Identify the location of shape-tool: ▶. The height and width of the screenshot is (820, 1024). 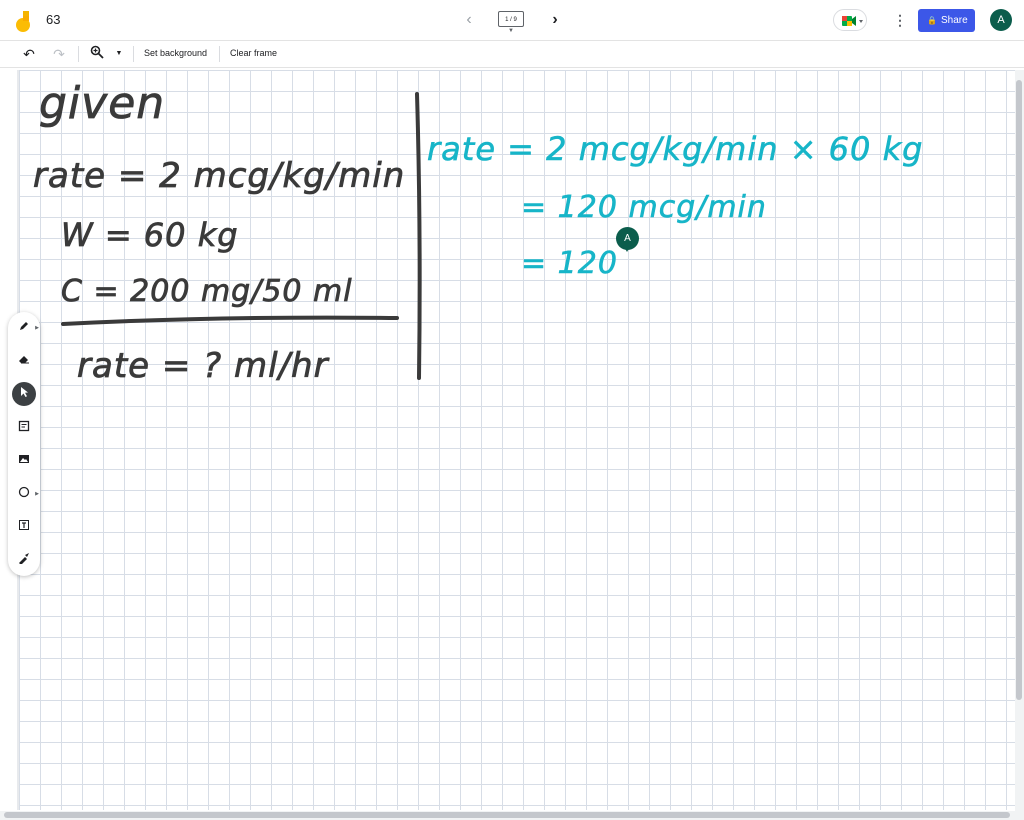
(25, 494).